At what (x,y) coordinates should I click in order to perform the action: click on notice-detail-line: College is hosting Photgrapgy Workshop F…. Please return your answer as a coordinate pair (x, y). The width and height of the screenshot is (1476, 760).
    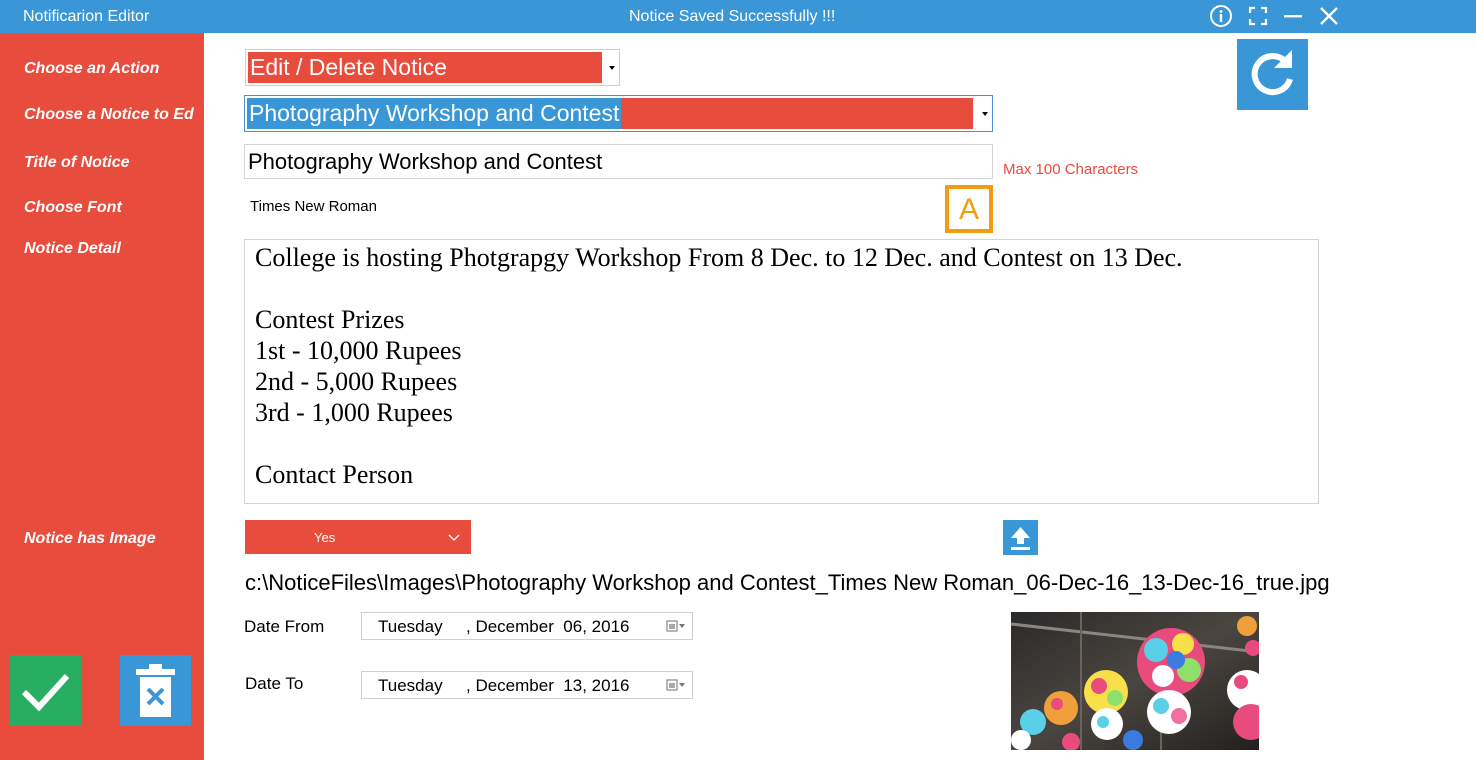
    Looking at the image, I should click on (719, 257).